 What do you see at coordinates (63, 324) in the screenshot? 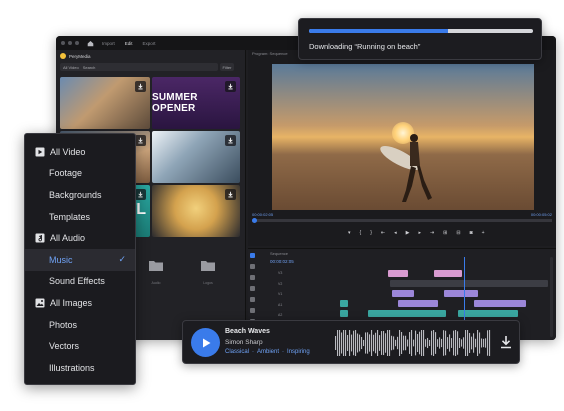
I see `menu-item-label: Photos` at bounding box center [63, 324].